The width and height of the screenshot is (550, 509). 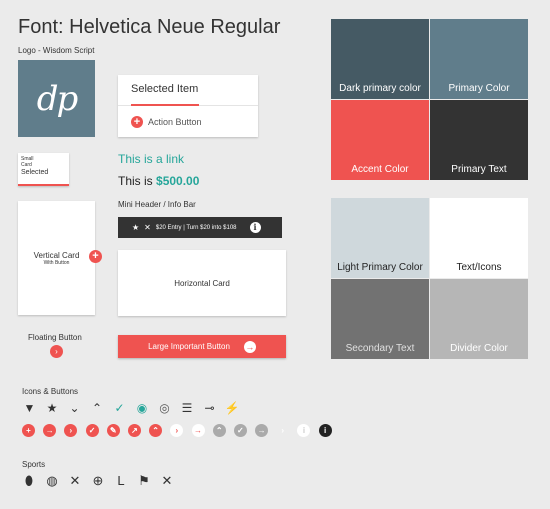 I want to click on check-grey-icon: ✓, so click(x=240, y=430).